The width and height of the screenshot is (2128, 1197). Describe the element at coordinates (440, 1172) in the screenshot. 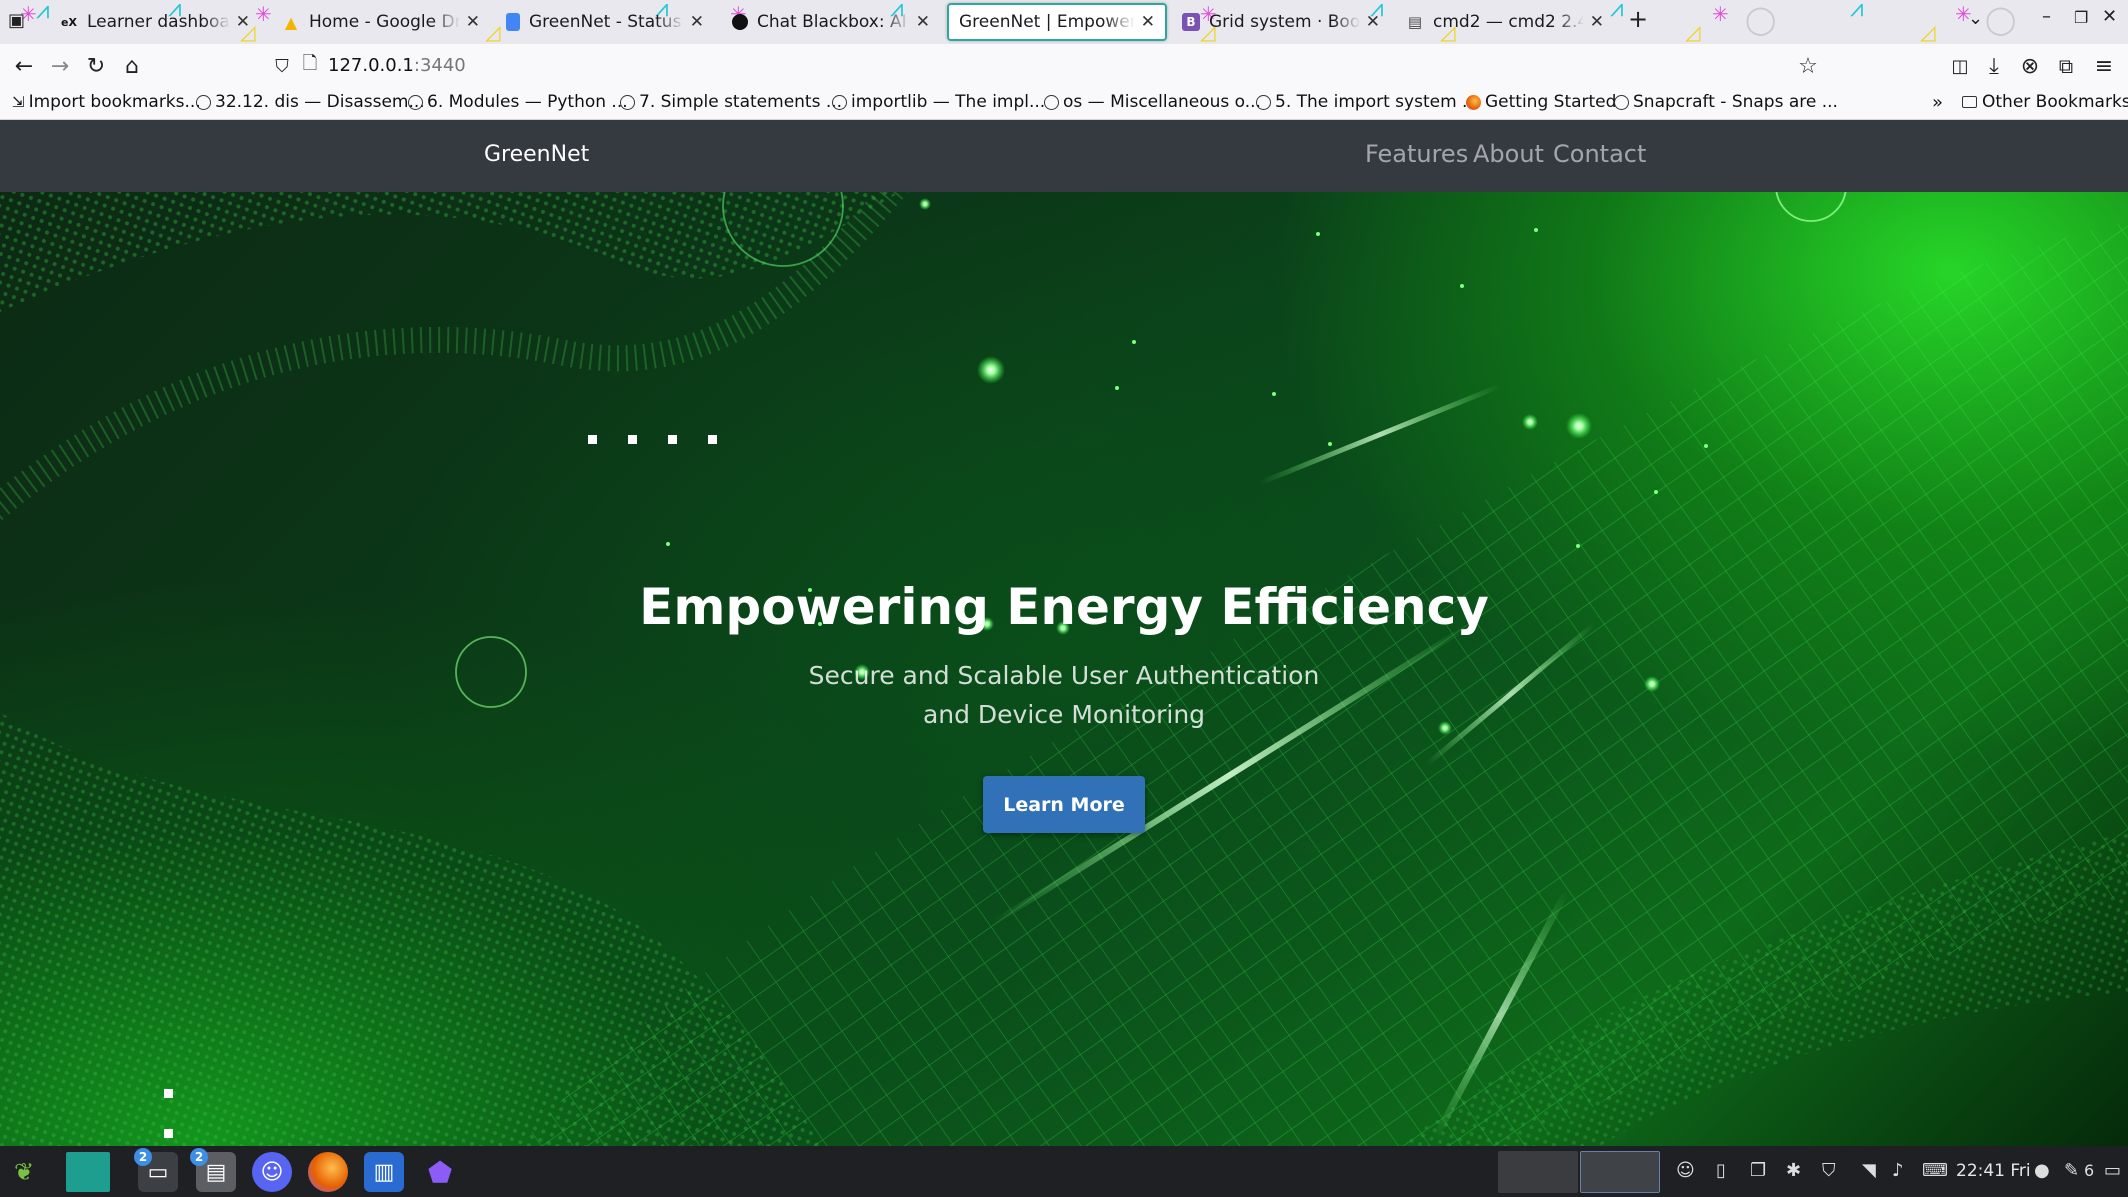

I see `obsidian-icon: ⬟` at that location.